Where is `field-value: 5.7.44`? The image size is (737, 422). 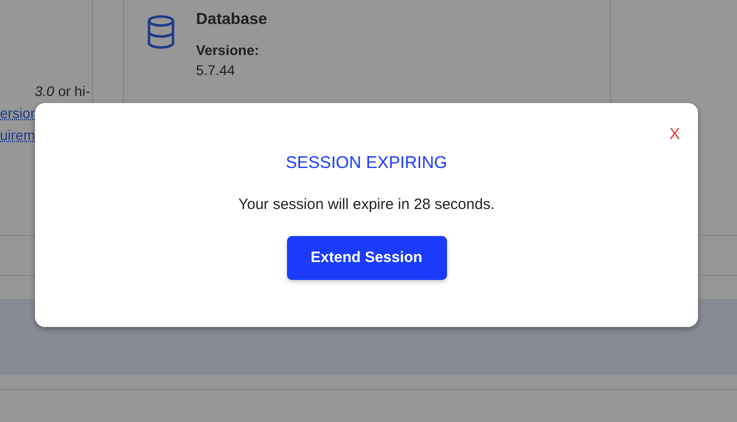 field-value: 5.7.44 is located at coordinates (216, 70).